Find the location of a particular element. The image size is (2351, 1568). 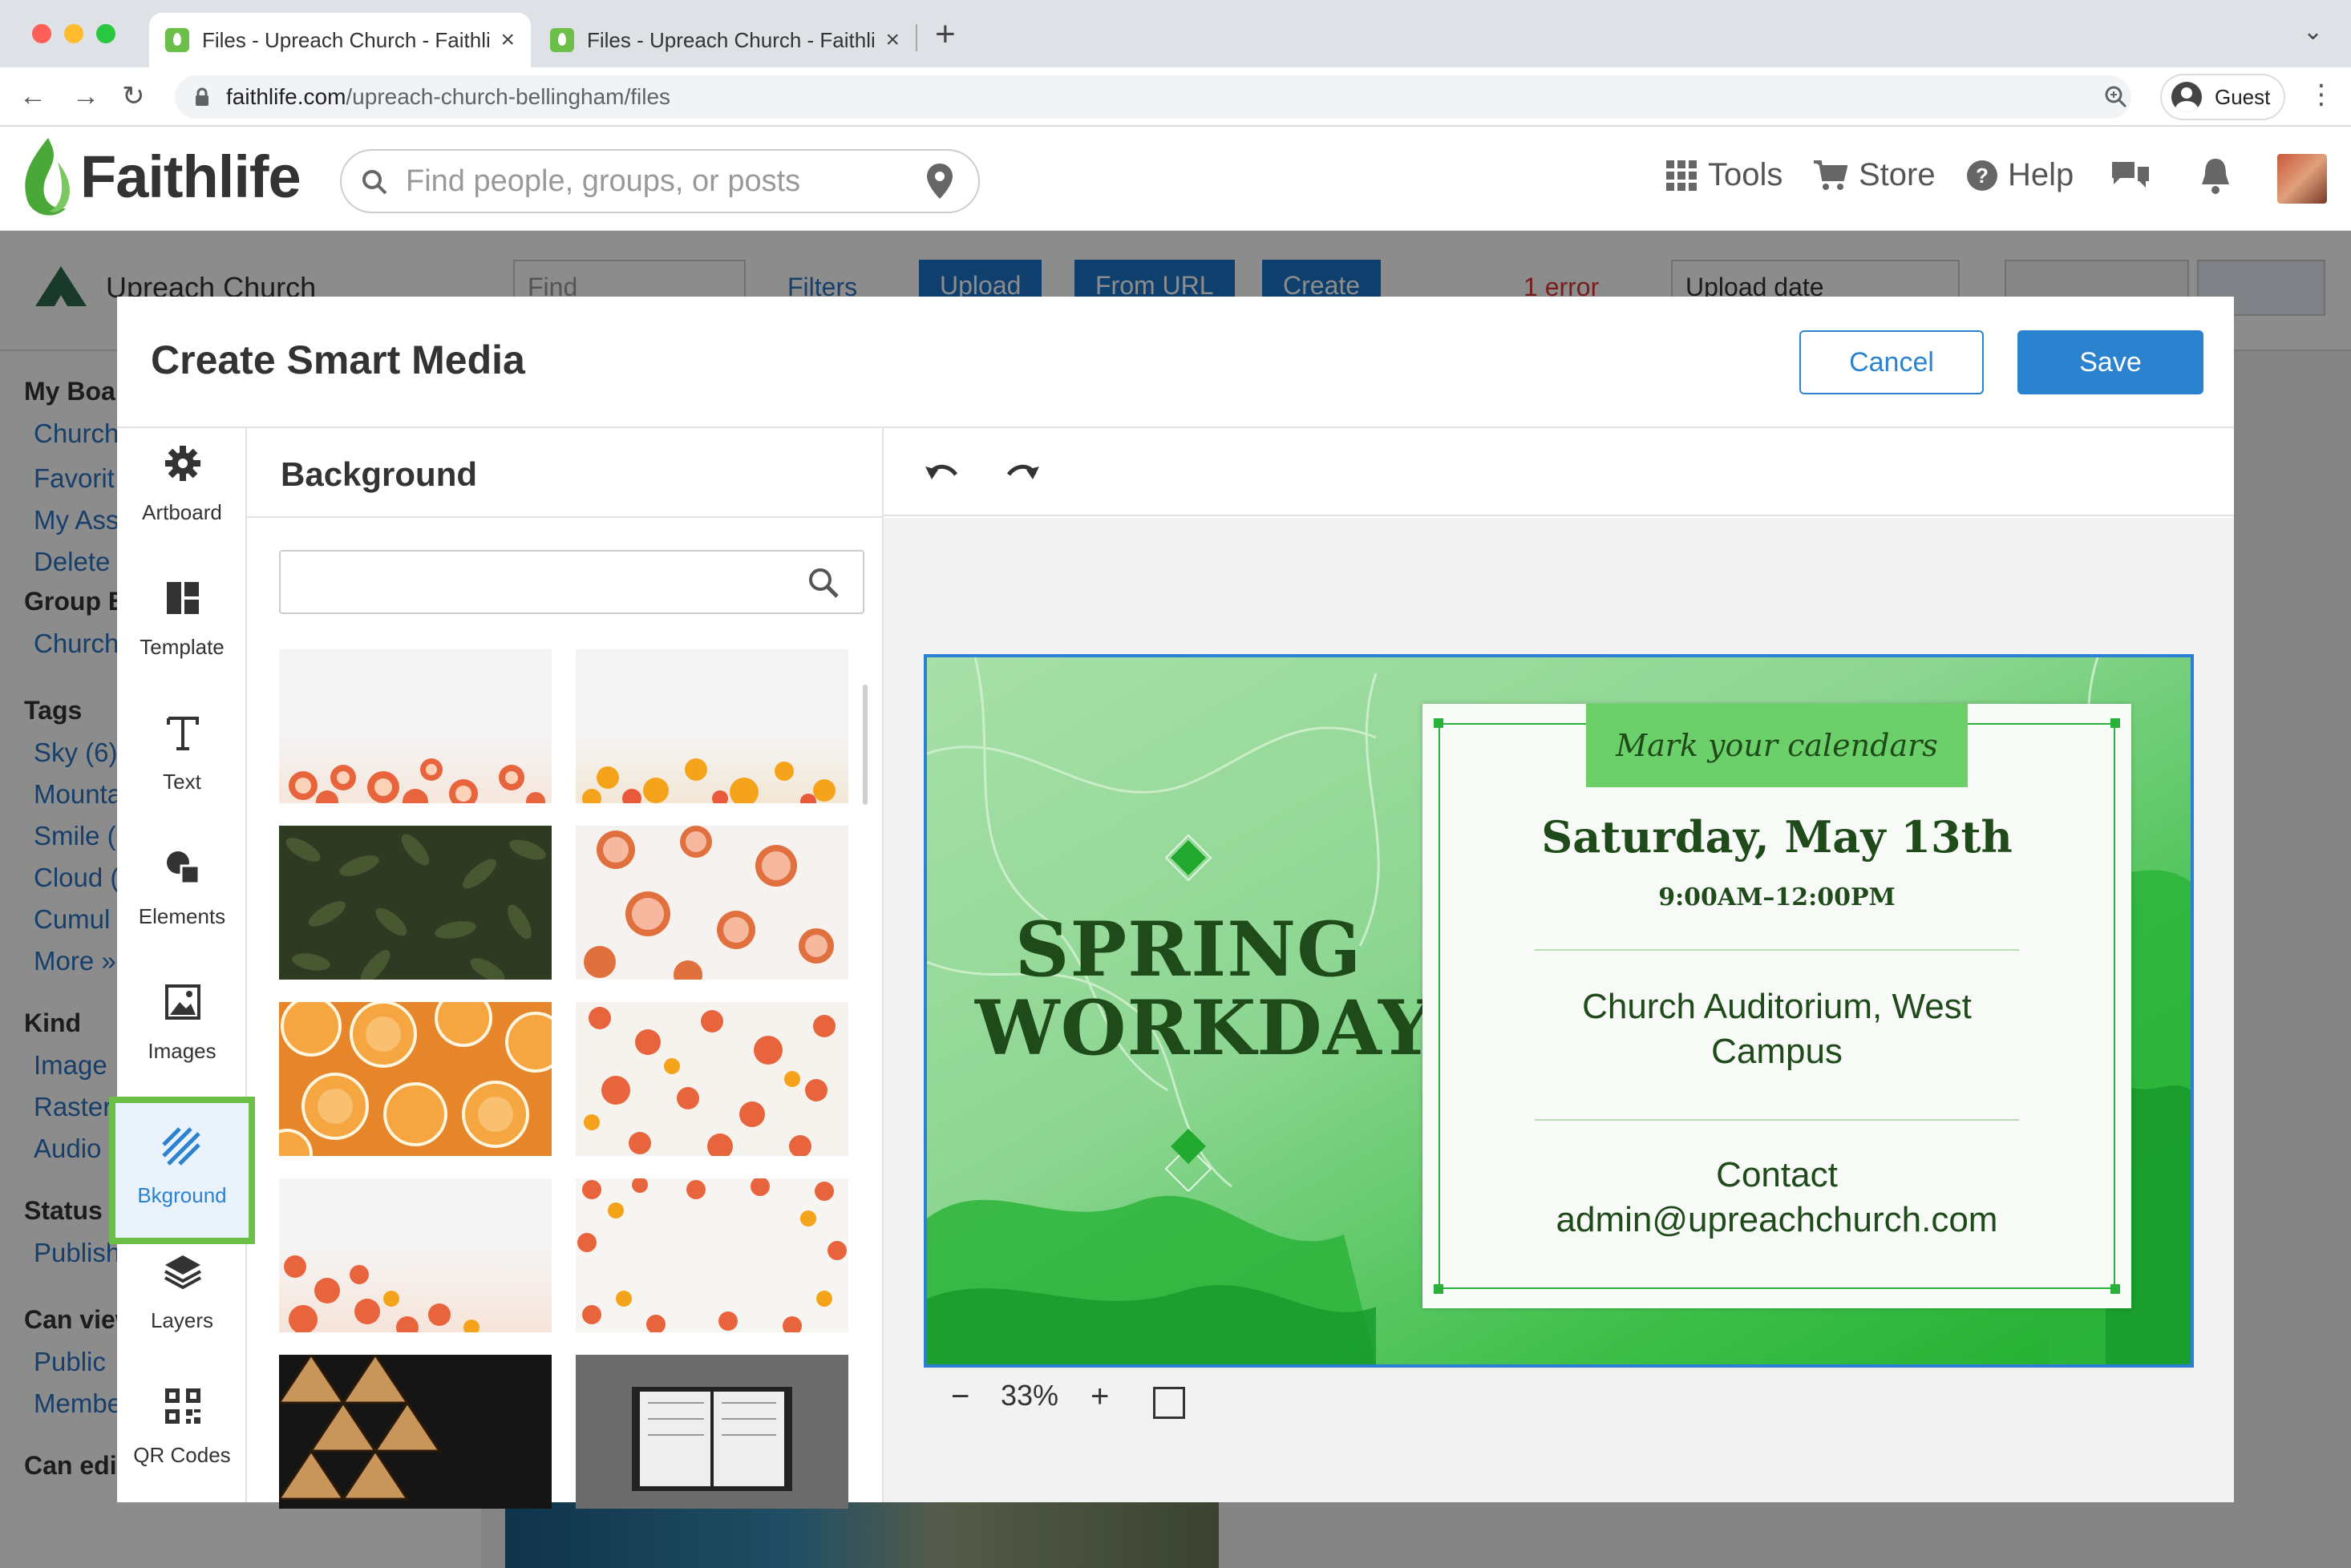

tool-elements: Elements is located at coordinates (182, 897).